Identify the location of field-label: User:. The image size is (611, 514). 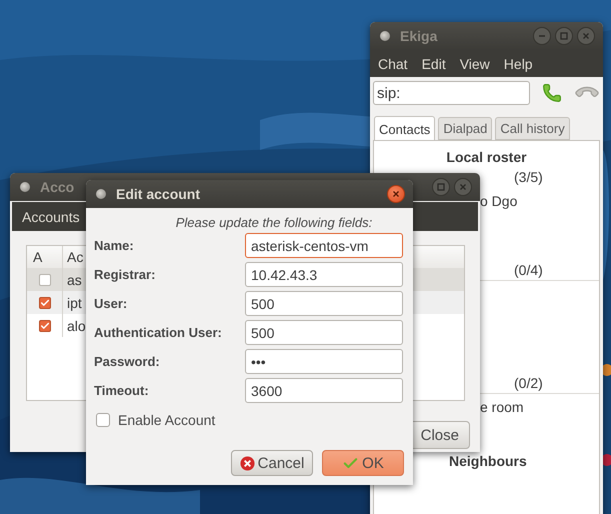
(111, 303).